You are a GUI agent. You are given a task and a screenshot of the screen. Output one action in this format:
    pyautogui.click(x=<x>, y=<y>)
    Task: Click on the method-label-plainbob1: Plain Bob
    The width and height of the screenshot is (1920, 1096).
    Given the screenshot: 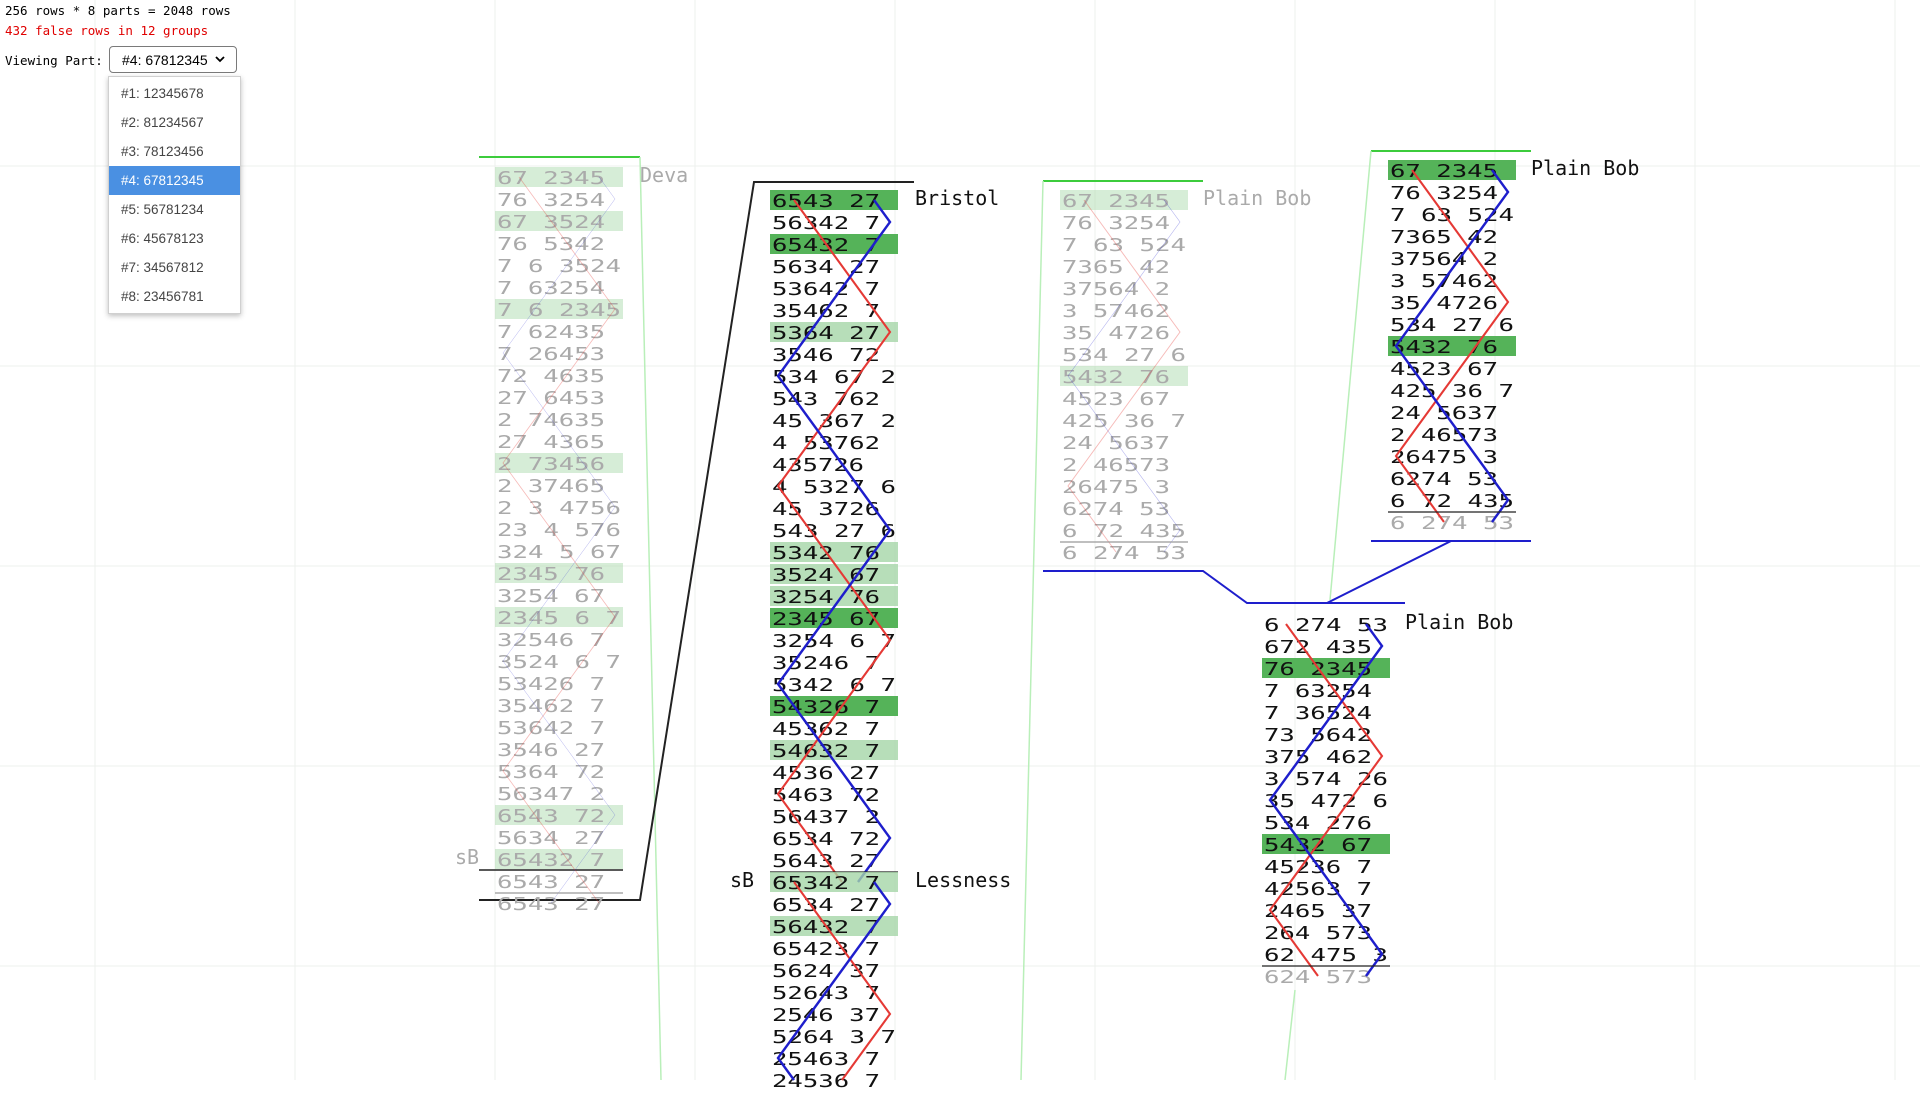 What is the action you would take?
    pyautogui.click(x=1257, y=198)
    